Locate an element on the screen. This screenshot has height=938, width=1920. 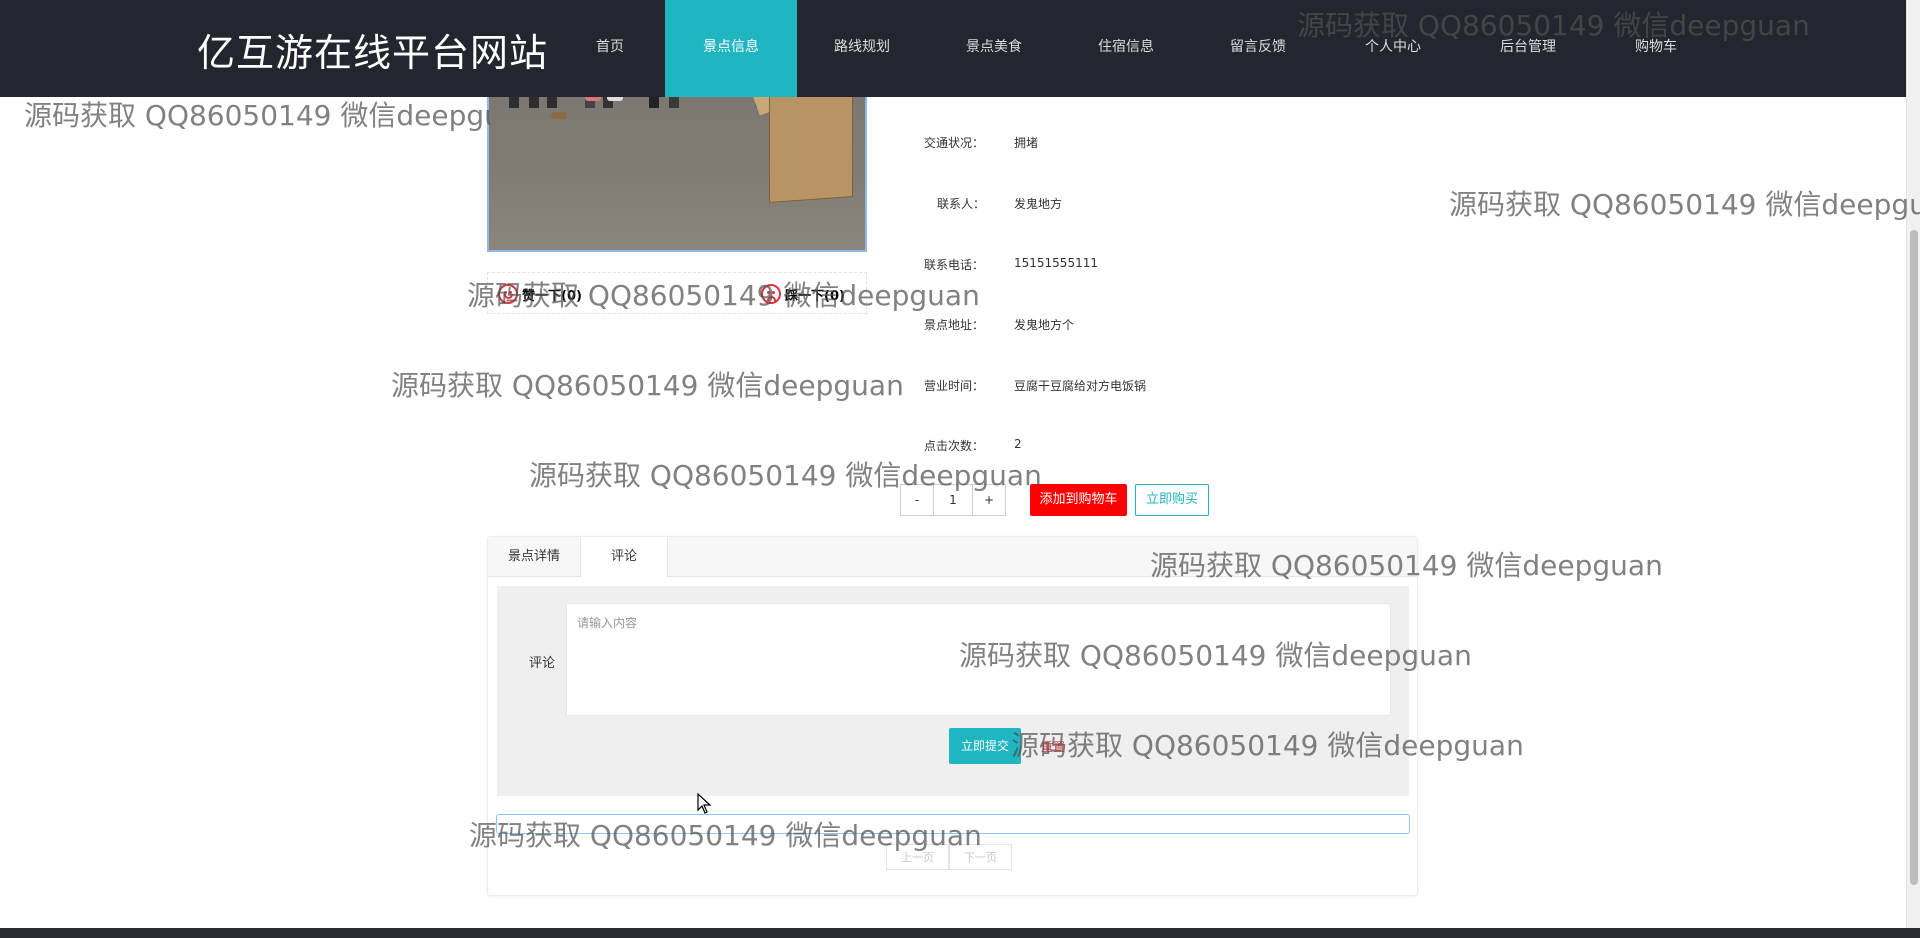
quantity-increase-button: + is located at coordinates (989, 500).